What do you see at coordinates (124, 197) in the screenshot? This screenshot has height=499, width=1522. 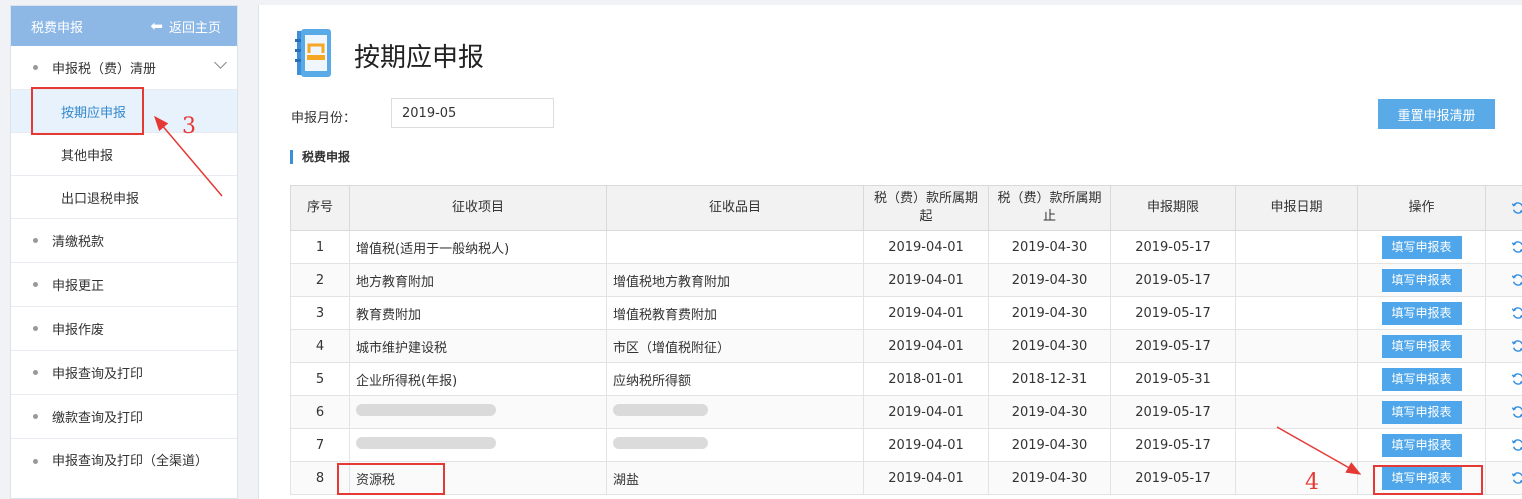 I see `sidebar-item-export-rebate: 出口退税申报` at bounding box center [124, 197].